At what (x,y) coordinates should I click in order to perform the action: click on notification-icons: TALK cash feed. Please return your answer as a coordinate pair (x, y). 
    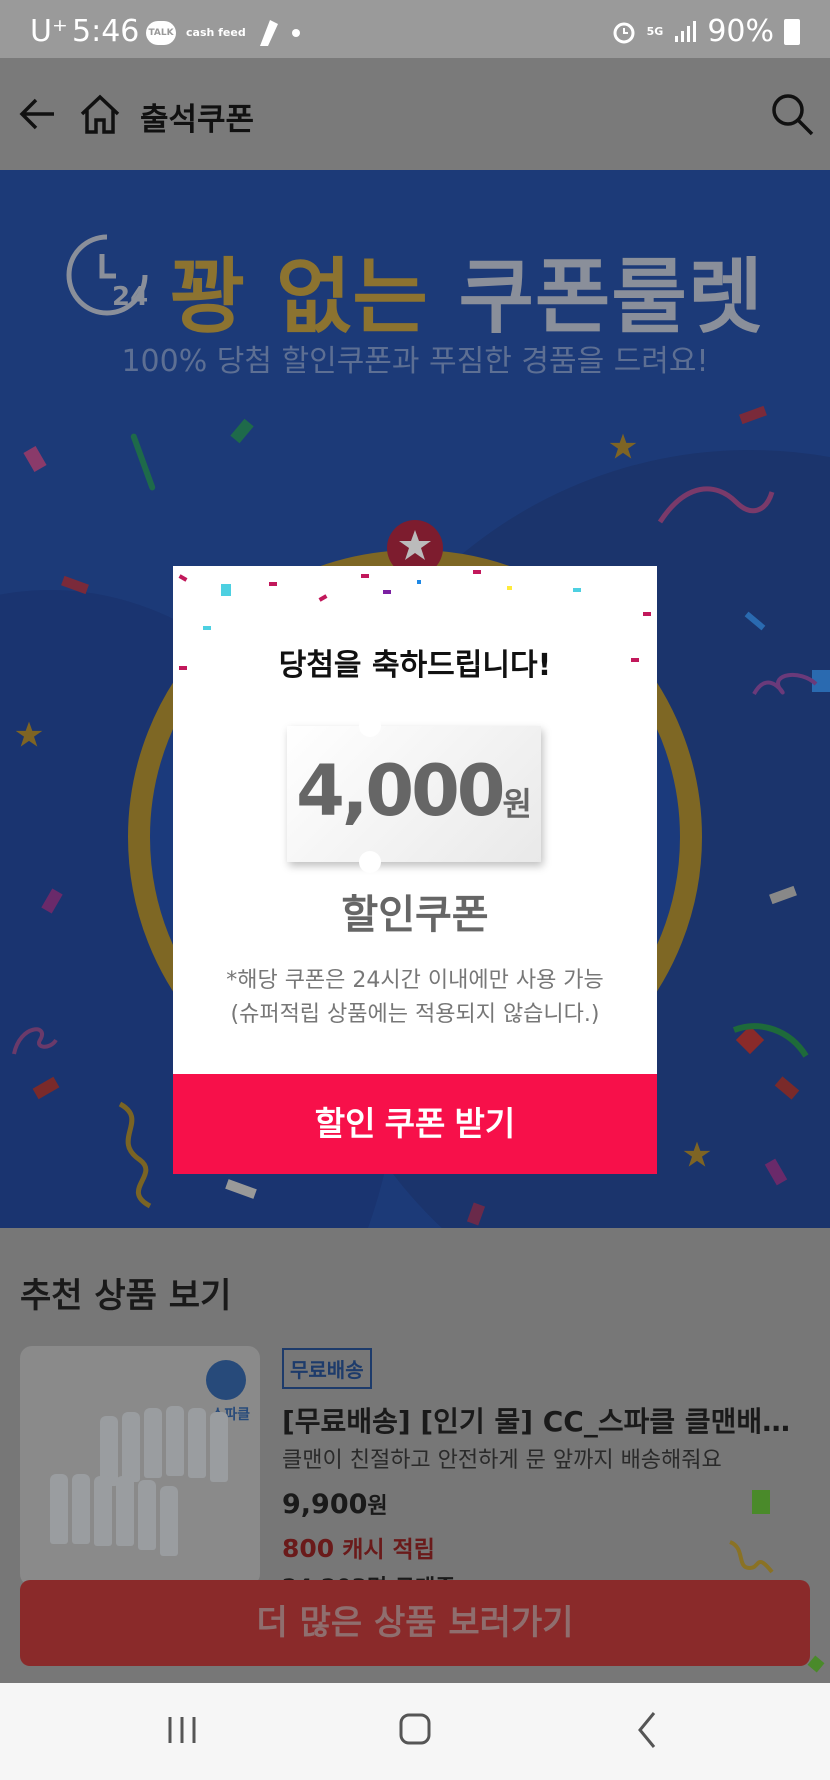
    Looking at the image, I should click on (223, 33).